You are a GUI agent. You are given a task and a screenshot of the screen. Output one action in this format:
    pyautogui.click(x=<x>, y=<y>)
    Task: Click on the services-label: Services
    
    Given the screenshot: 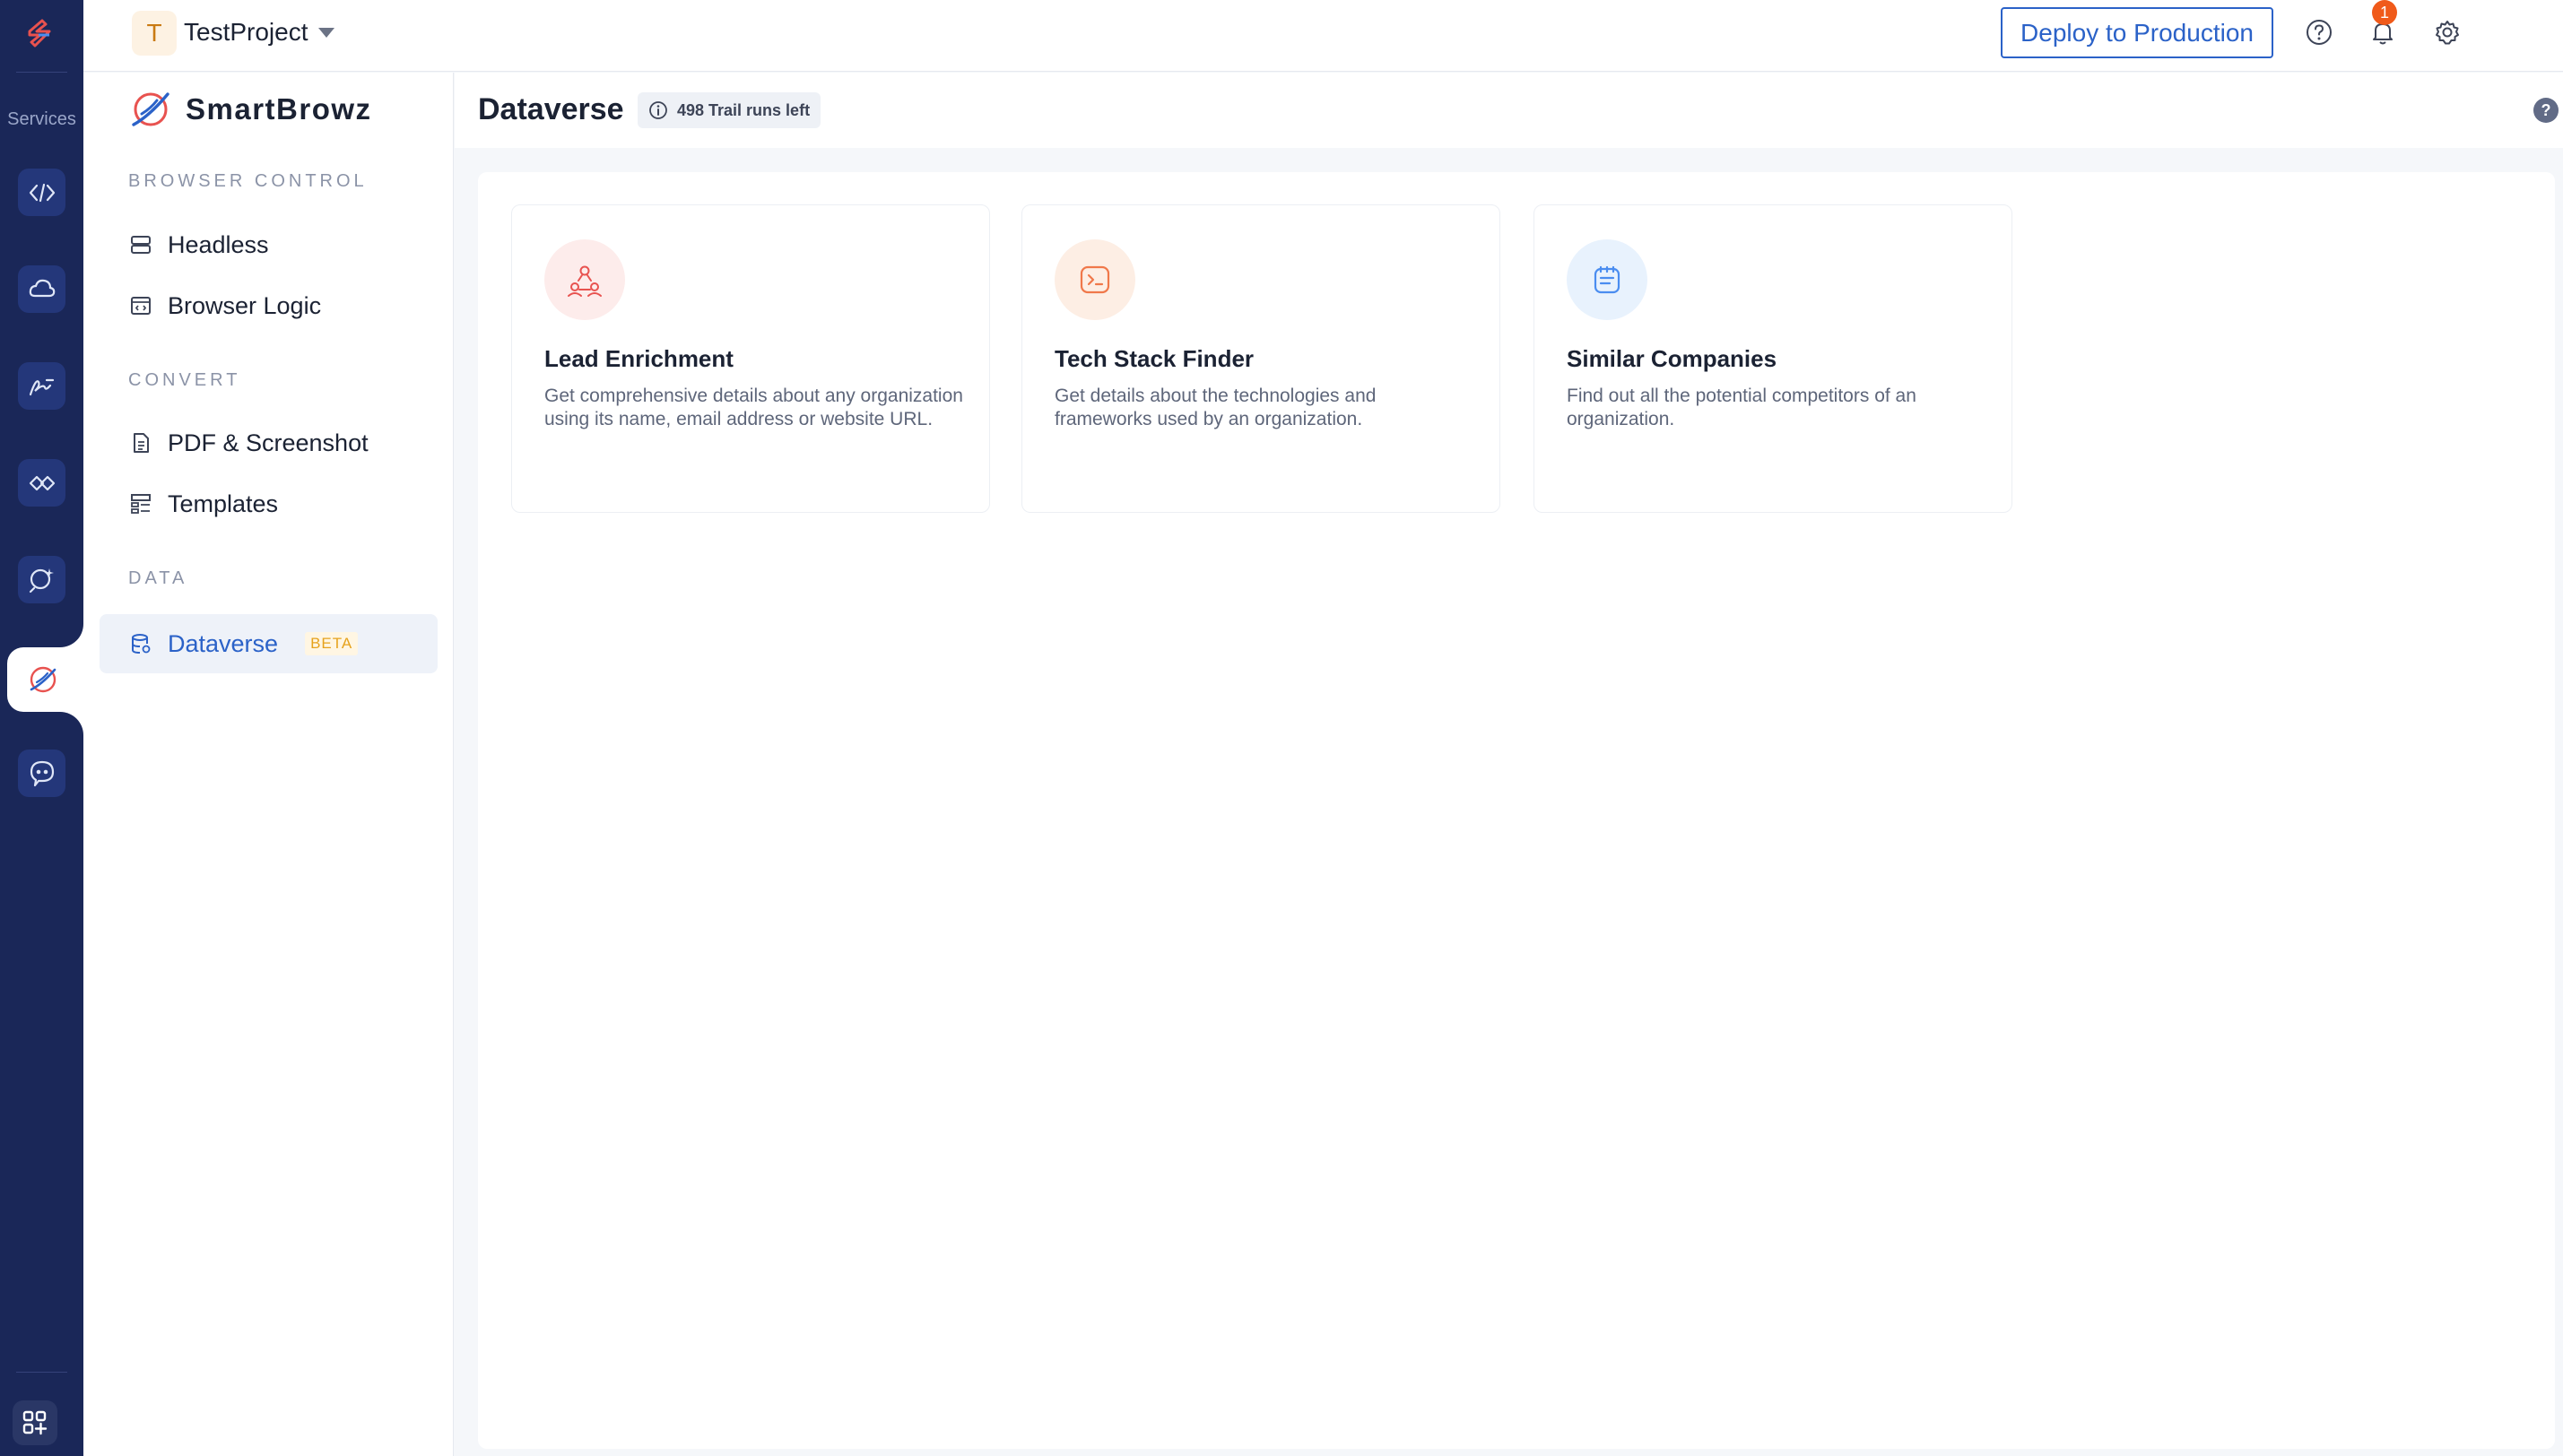 What is the action you would take?
    pyautogui.click(x=41, y=119)
    